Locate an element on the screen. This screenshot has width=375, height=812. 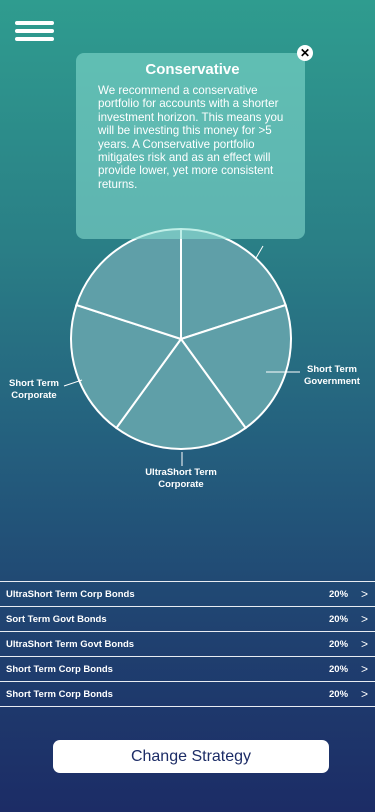
holding-name: UltraShort Term Govt Bonds is located at coordinates (70, 644).